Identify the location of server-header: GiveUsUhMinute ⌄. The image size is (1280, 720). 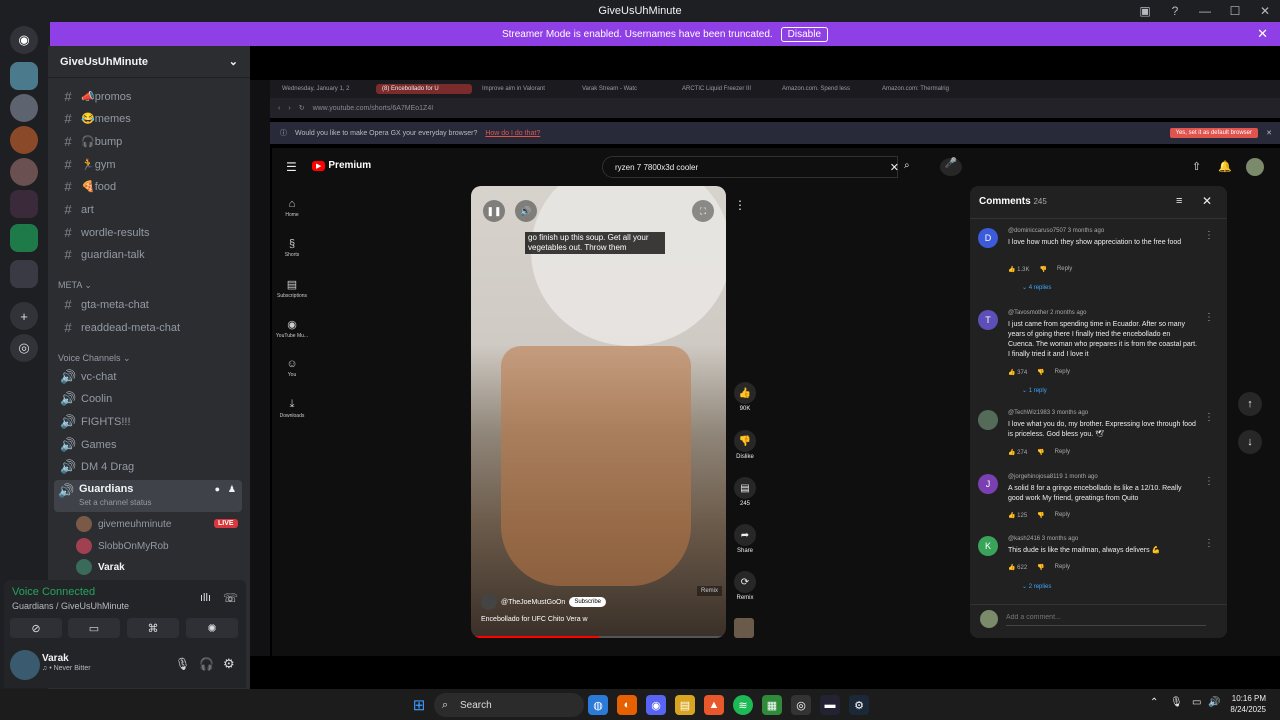
(149, 62).